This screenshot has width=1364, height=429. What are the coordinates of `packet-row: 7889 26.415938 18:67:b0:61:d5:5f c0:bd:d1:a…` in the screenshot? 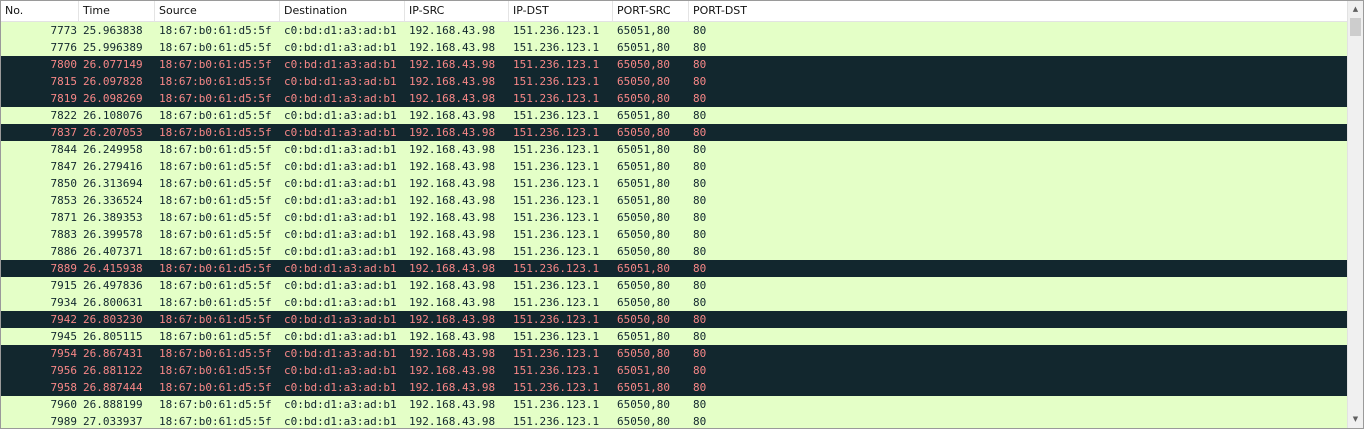 It's located at (675, 268).